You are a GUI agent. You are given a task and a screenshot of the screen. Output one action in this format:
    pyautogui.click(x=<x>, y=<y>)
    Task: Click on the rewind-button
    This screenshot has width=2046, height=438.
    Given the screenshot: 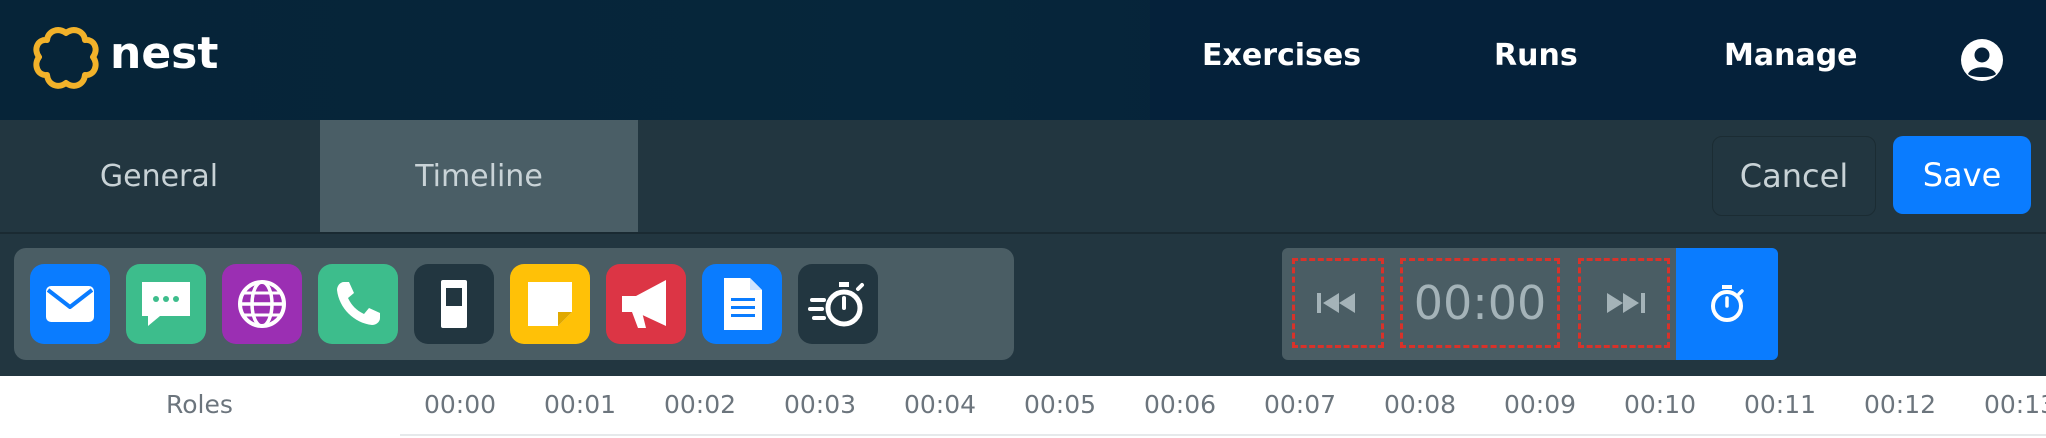 What is the action you would take?
    pyautogui.click(x=1338, y=303)
    